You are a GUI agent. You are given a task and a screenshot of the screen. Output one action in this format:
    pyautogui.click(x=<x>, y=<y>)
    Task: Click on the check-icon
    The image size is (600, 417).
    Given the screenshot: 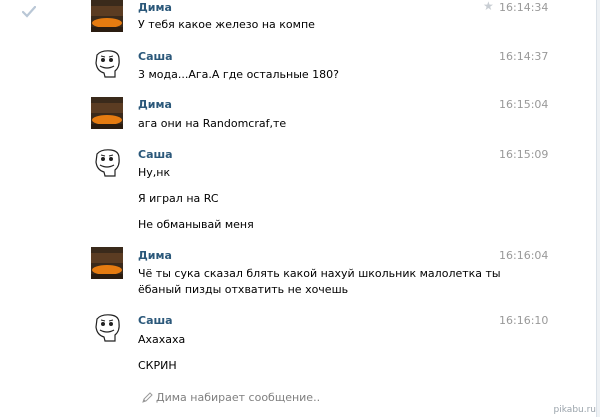 What is the action you would take?
    pyautogui.click(x=29, y=12)
    